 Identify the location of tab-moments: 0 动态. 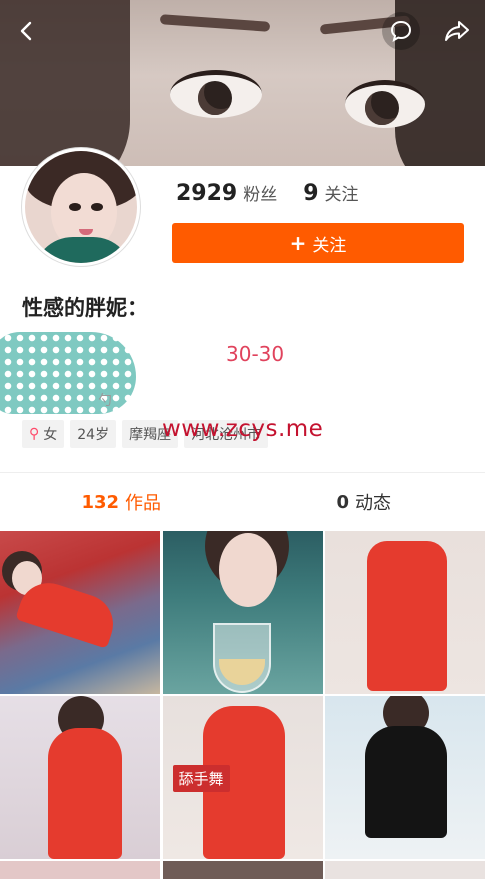
(364, 502).